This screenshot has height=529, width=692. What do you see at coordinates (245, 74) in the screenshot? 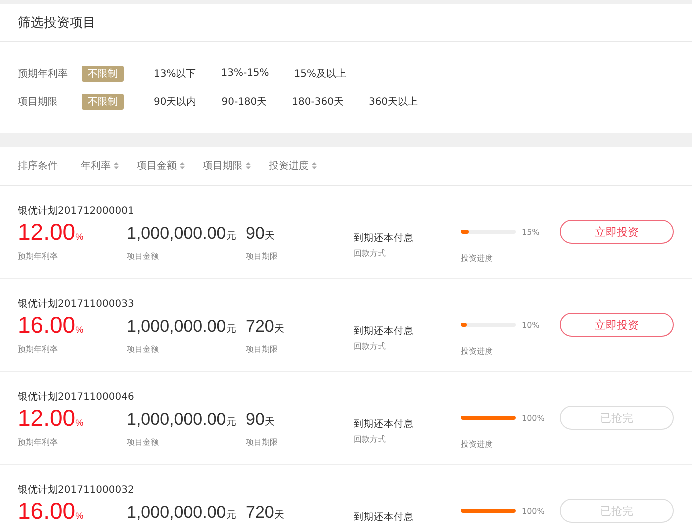
I see `filter-option: 13%-15%` at bounding box center [245, 74].